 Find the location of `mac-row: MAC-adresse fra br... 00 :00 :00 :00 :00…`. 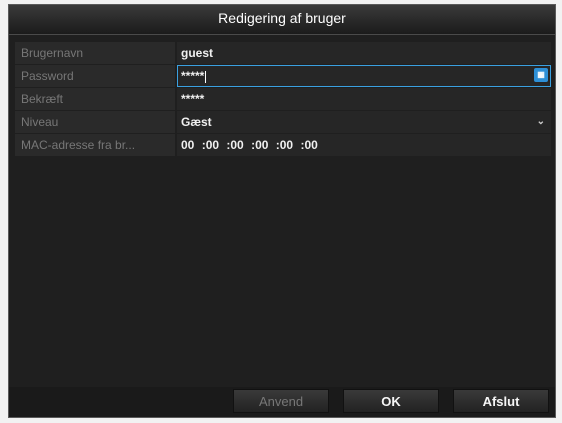

mac-row: MAC-adresse fra br... 00 :00 :00 :00 :00… is located at coordinates (283, 145).